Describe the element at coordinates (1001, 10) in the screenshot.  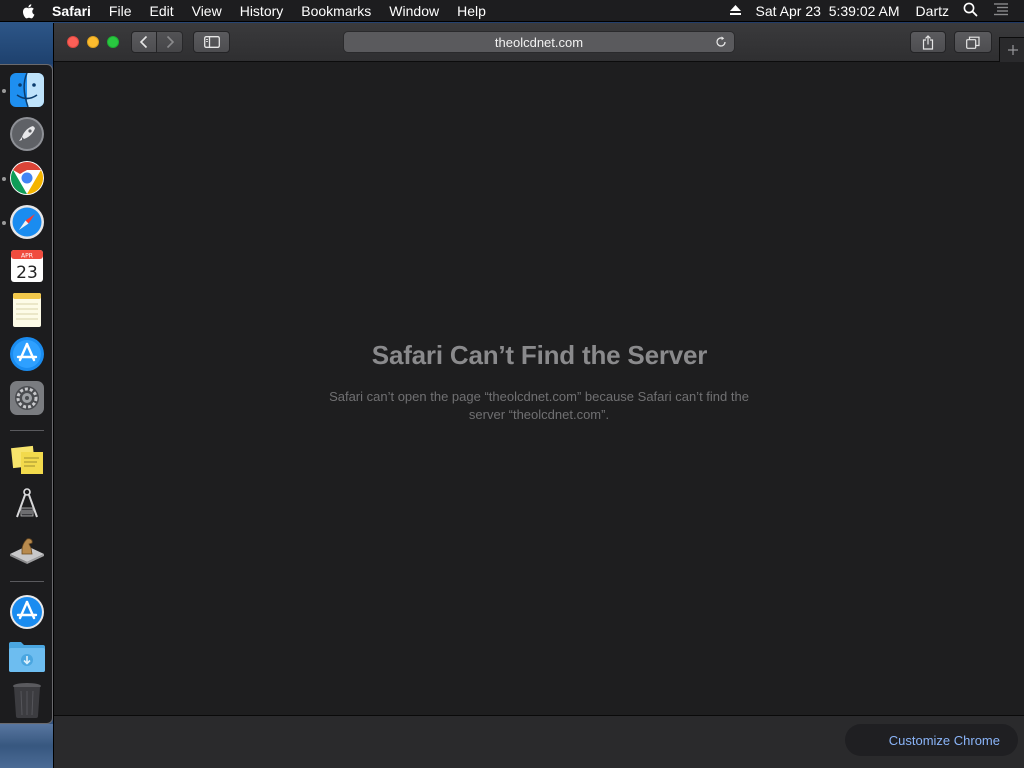
I see `list-icon` at that location.